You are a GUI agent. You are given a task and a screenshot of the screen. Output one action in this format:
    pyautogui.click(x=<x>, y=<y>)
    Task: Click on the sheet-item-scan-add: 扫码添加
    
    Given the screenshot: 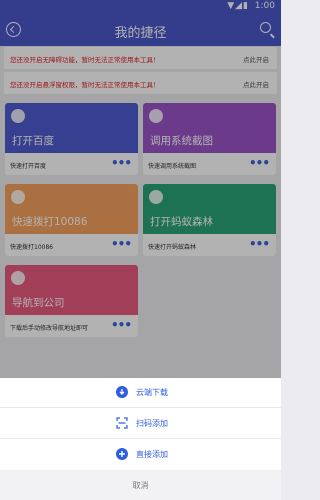 What is the action you would take?
    pyautogui.click(x=140, y=424)
    